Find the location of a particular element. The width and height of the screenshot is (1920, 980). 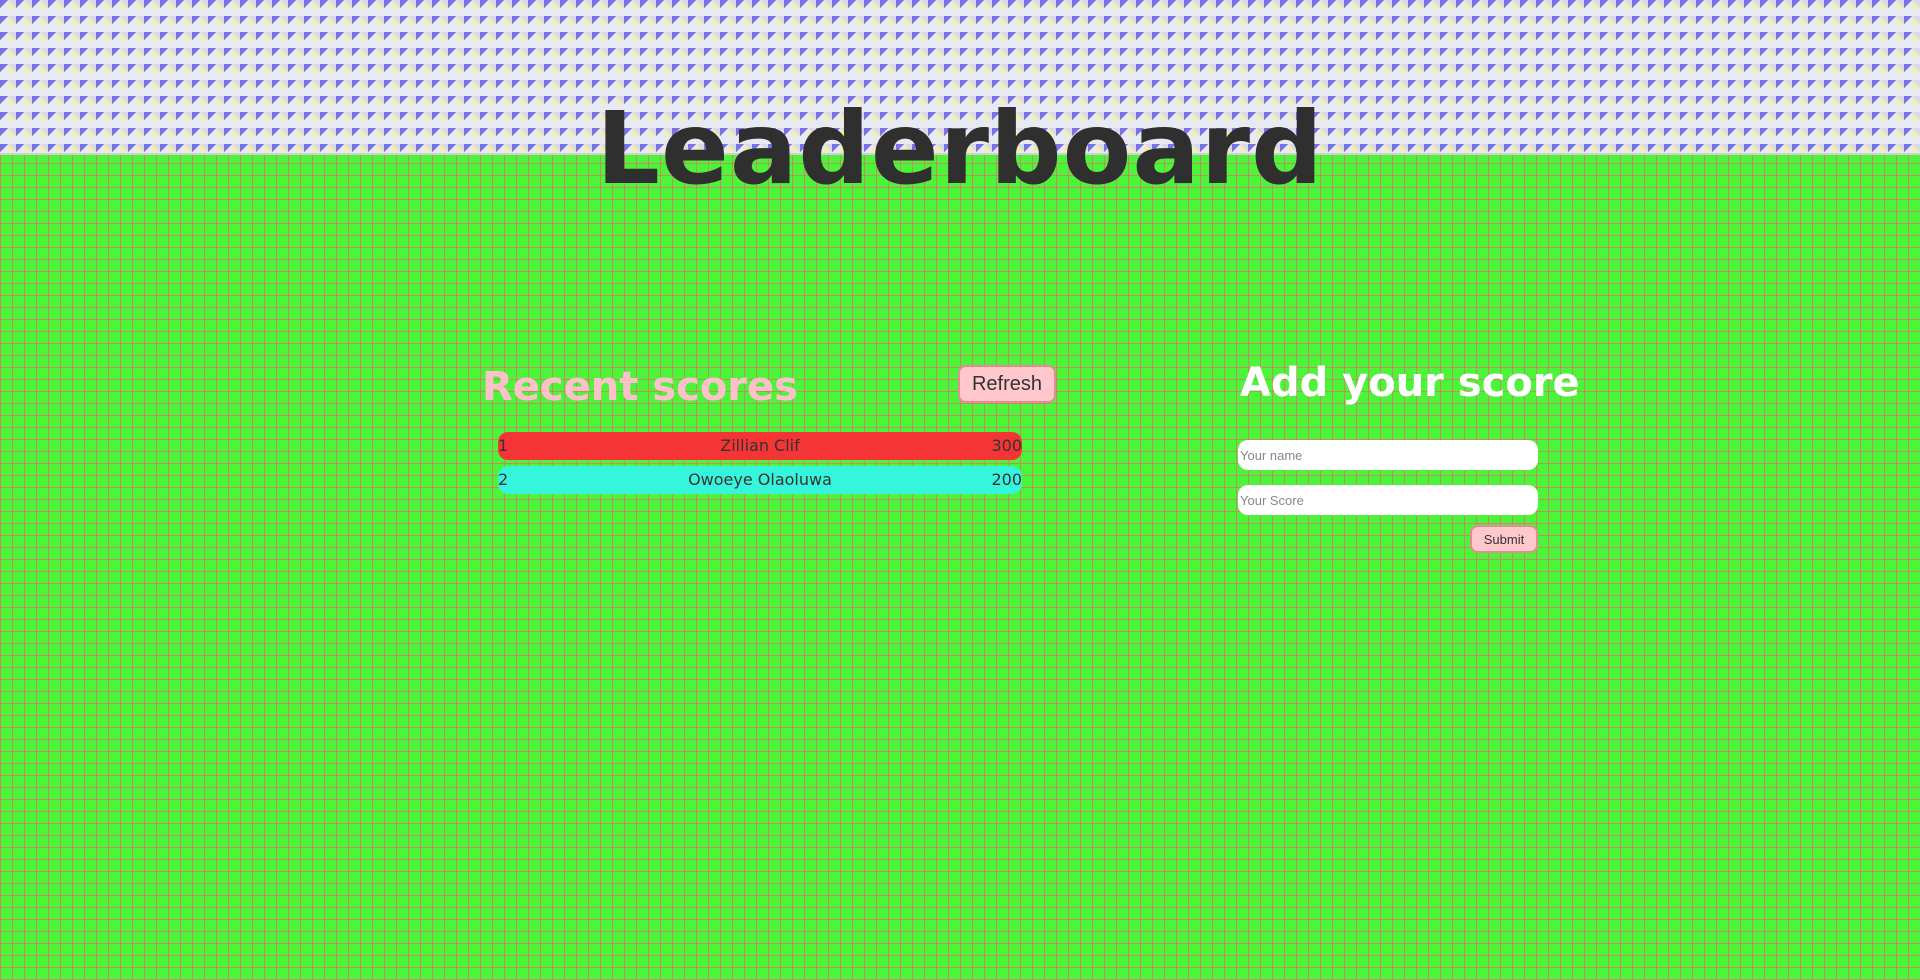

refresh-button: Refresh is located at coordinates (1007, 384).